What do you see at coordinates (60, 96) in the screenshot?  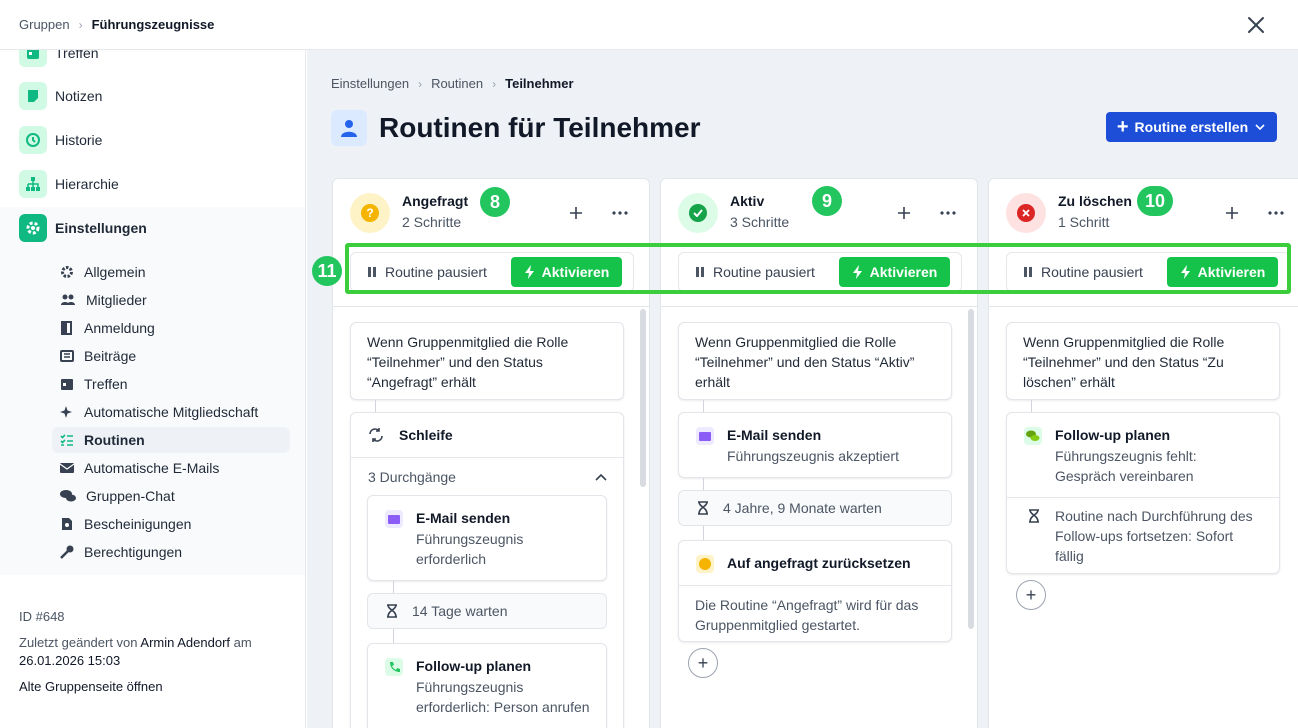 I see `sidebar-item-notizen: Notizen` at bounding box center [60, 96].